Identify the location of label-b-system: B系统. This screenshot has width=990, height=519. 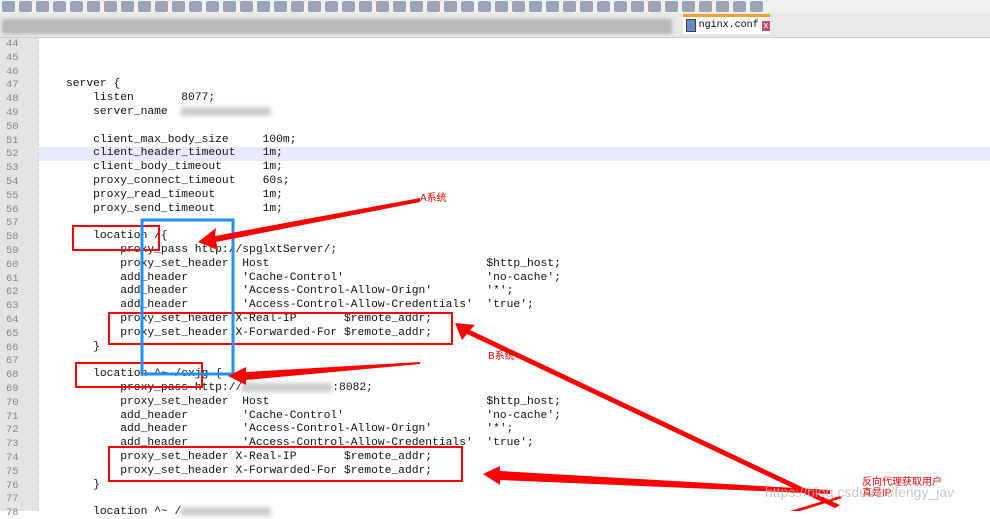
(501, 356).